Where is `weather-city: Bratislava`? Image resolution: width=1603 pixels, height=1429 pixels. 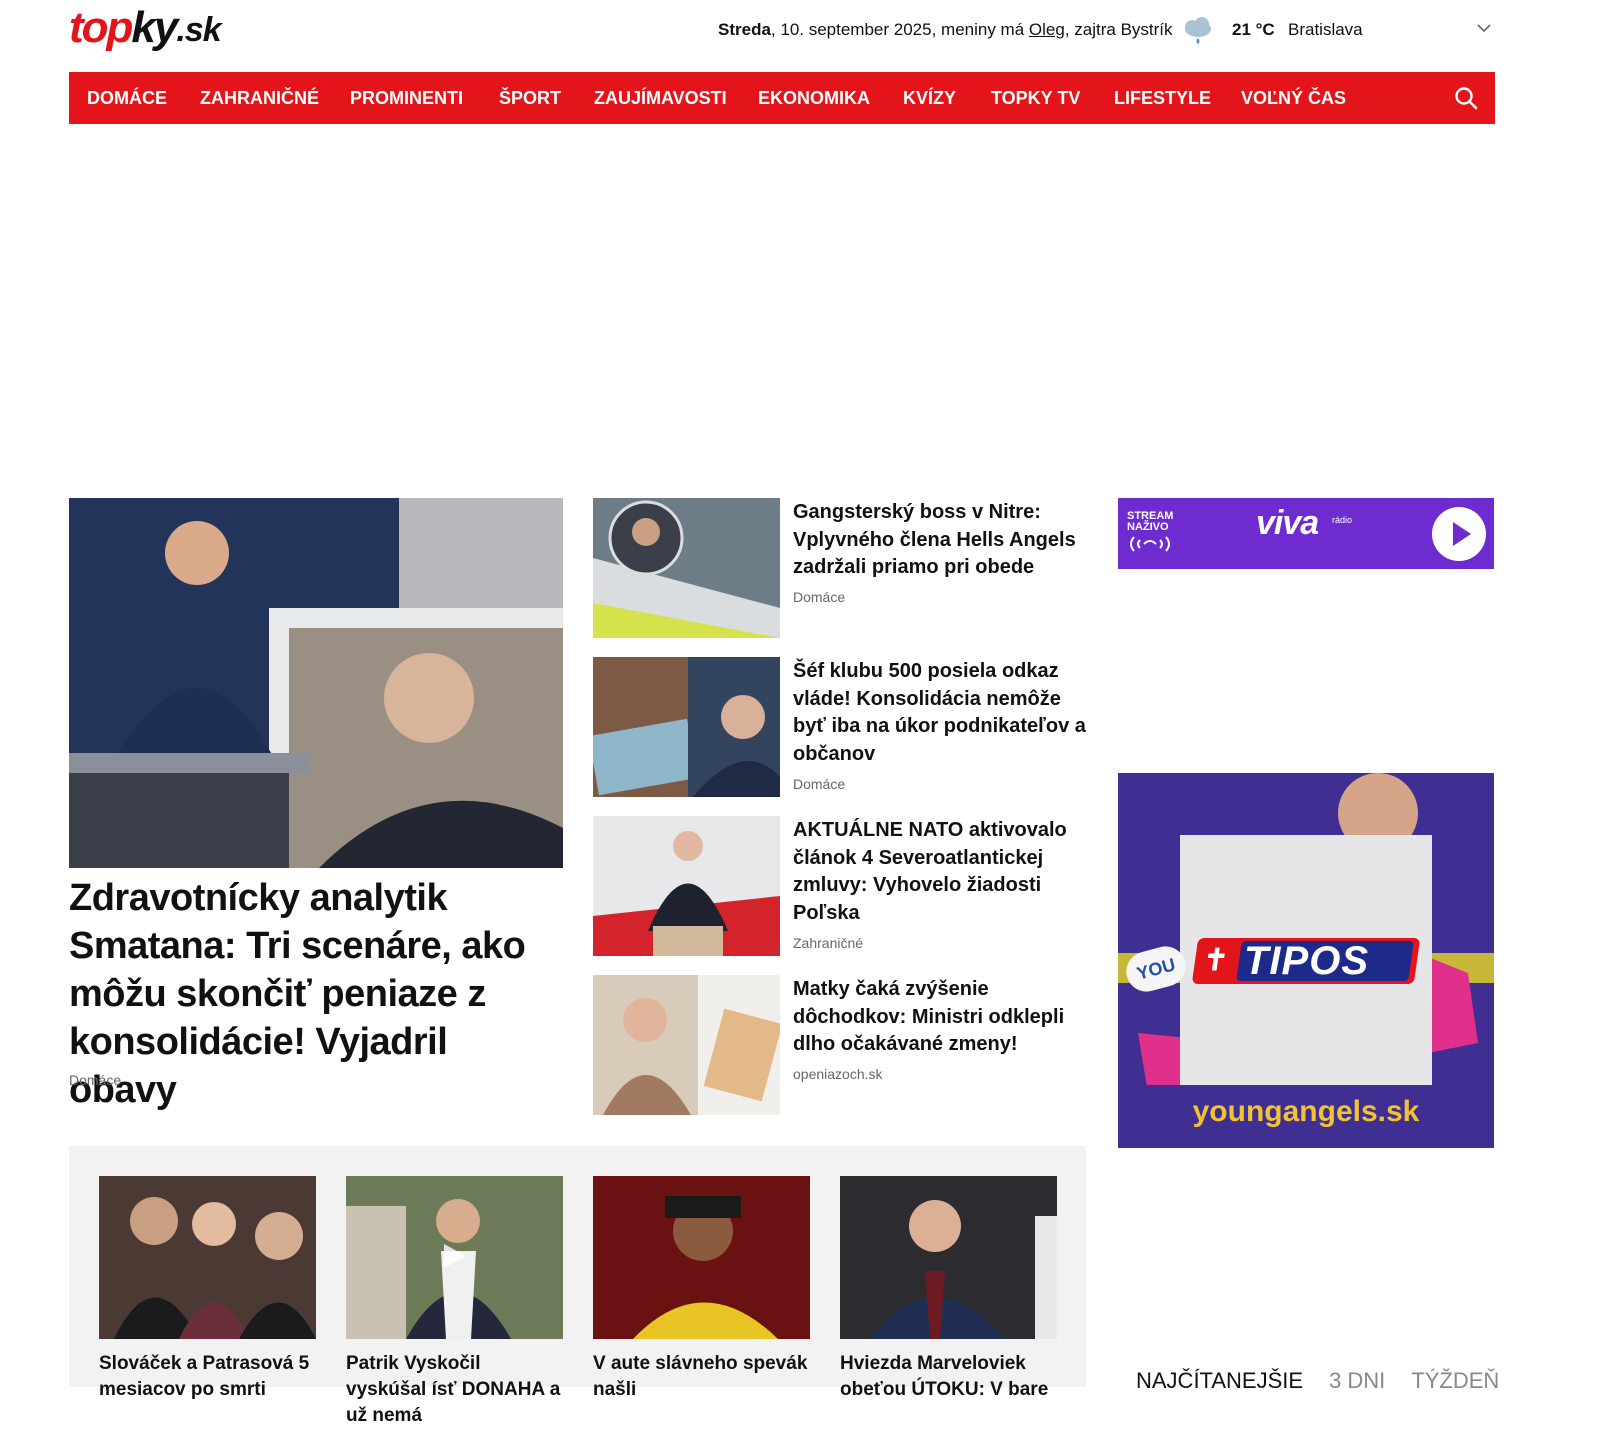 weather-city: Bratislava is located at coordinates (1325, 30).